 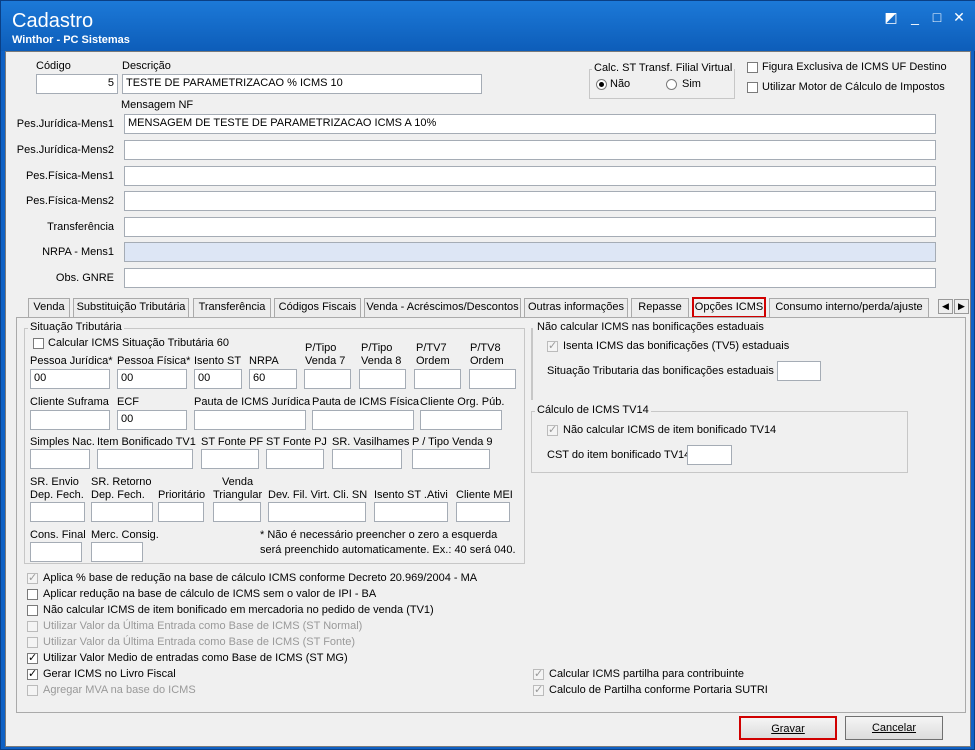 I want to click on codigo-label: Código, so click(x=53, y=66).